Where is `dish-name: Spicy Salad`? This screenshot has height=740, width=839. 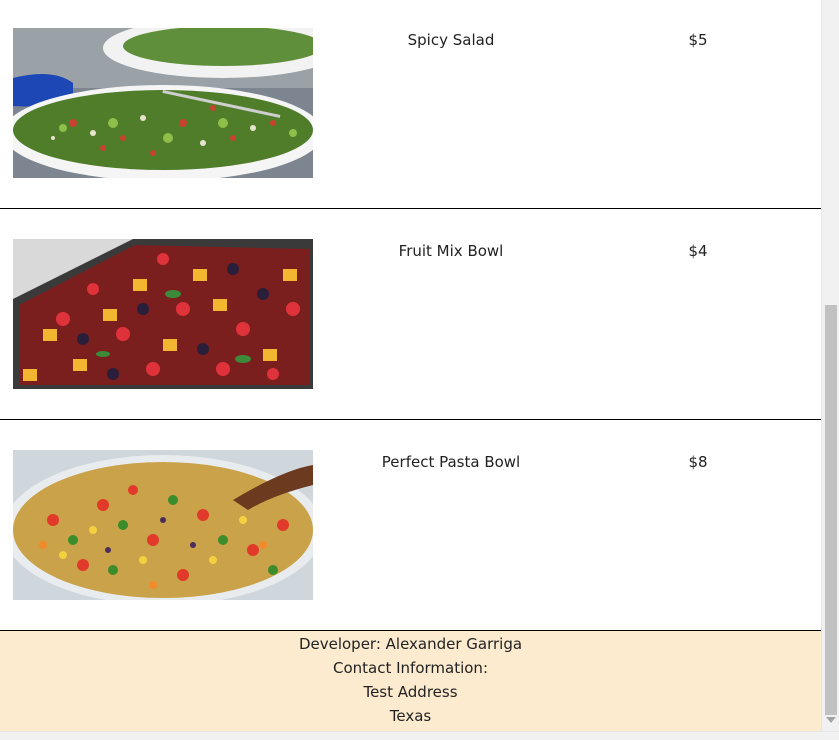 dish-name: Spicy Salad is located at coordinates (451, 40).